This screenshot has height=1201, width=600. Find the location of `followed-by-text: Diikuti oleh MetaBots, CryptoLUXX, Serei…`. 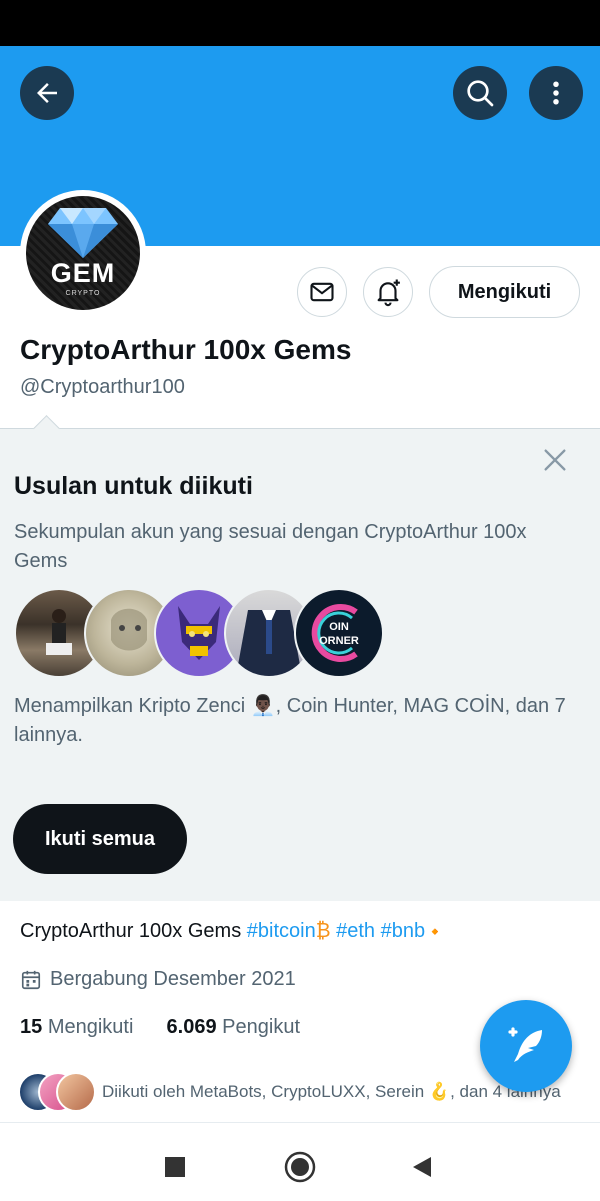

followed-by-text: Diikuti oleh MetaBots, CryptoLUXX, Serei… is located at coordinates (331, 1091).